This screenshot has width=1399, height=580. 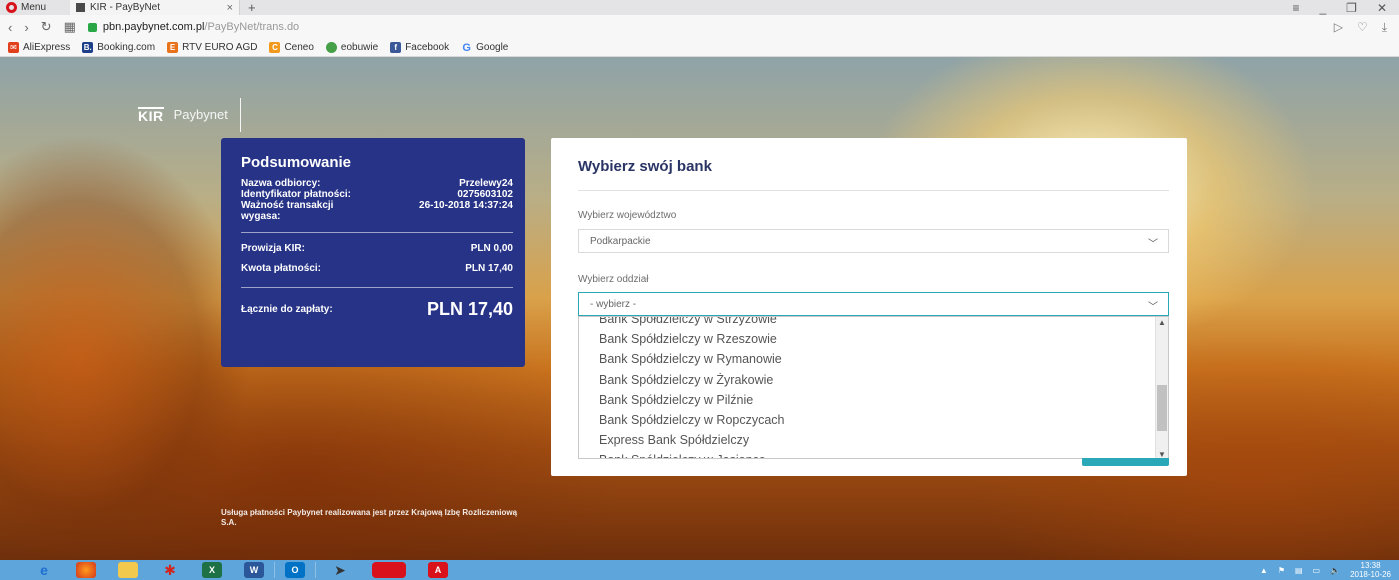 I want to click on fee-value: PLN 0,00, so click(x=491, y=248).